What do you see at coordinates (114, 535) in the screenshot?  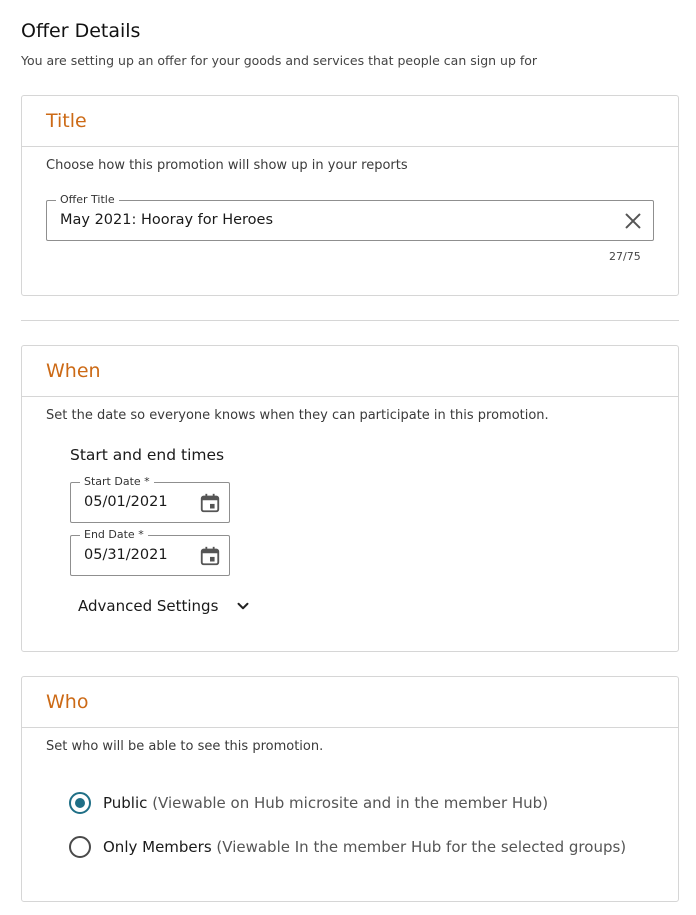 I see `end-date-label: End Date *` at bounding box center [114, 535].